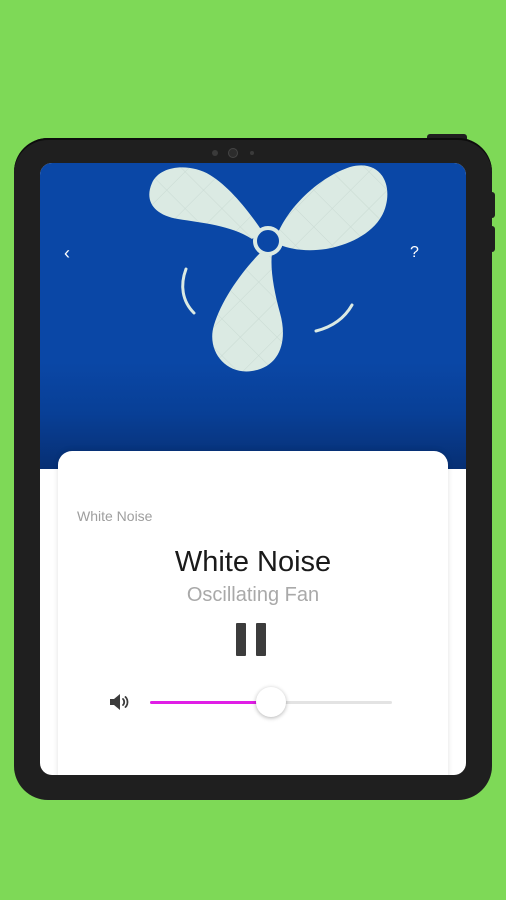 The width and height of the screenshot is (506, 900). I want to click on pause-button, so click(252, 639).